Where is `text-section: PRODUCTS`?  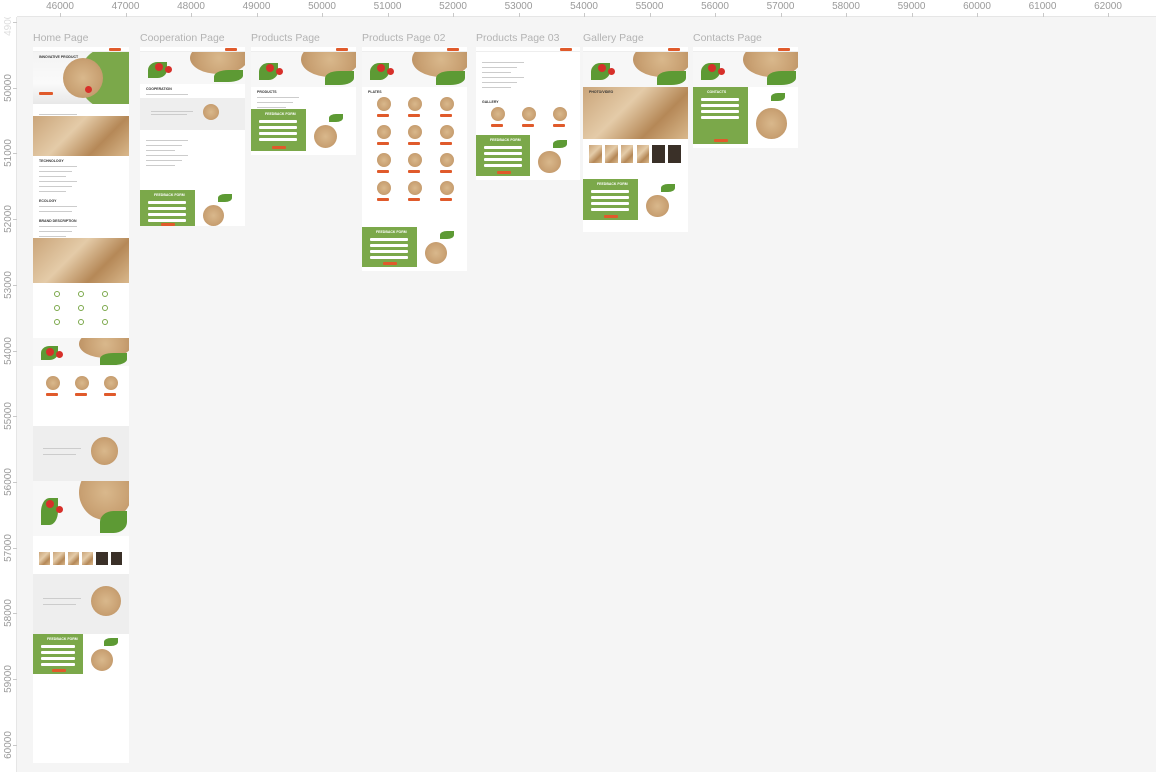 text-section: PRODUCTS is located at coordinates (303, 98).